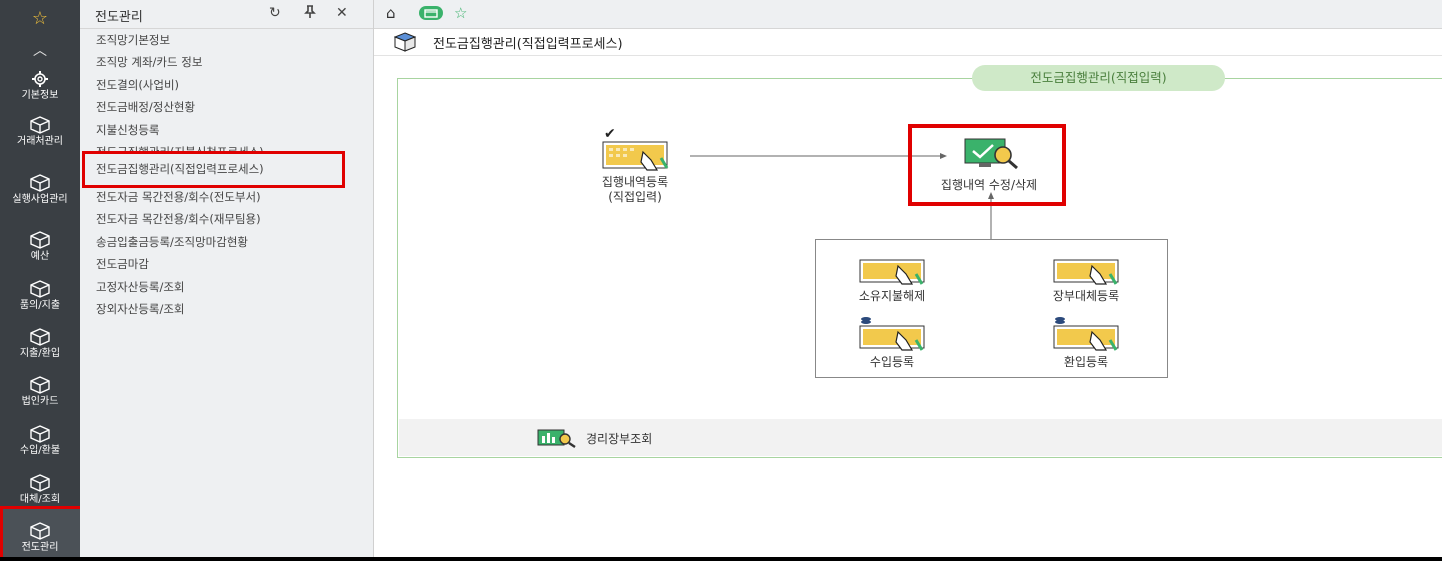 The height and width of the screenshot is (561, 1442). What do you see at coordinates (635, 182) in the screenshot?
I see `node-caption: 집행내역등록` at bounding box center [635, 182].